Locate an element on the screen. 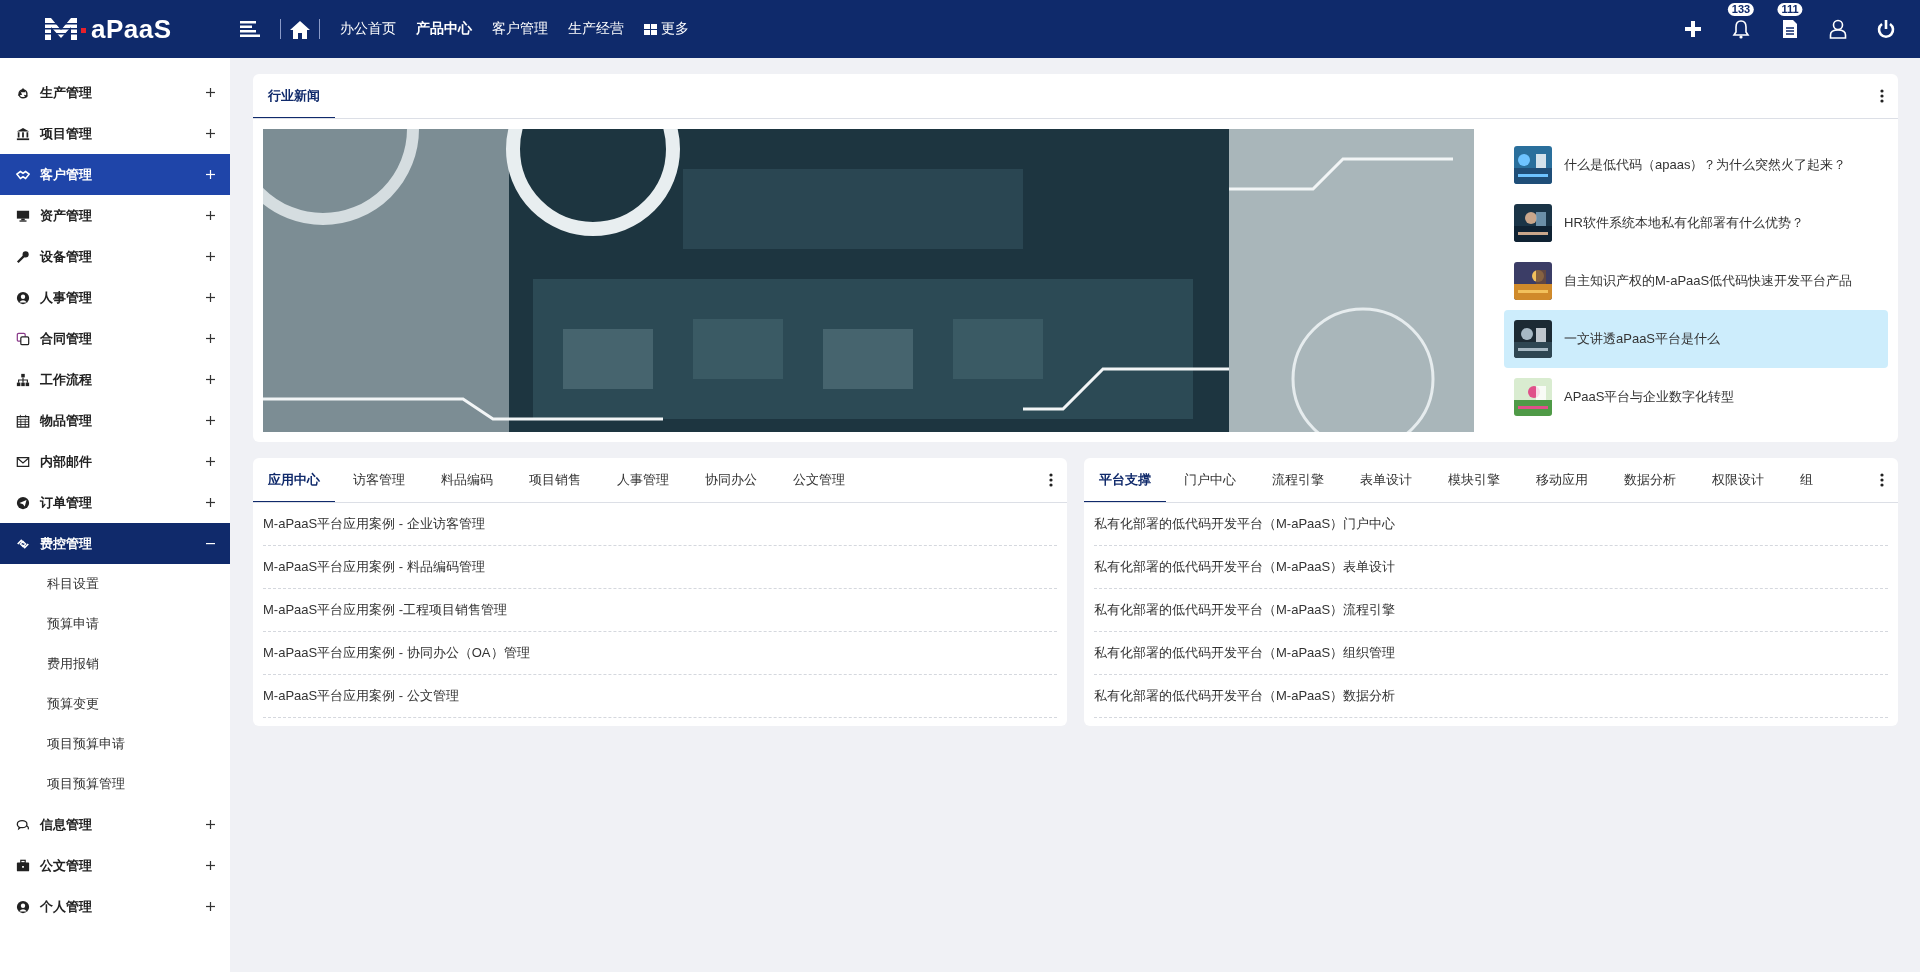 Image resolution: width=1920 pixels, height=972 pixels. tab: 料品编码 is located at coordinates (467, 480).